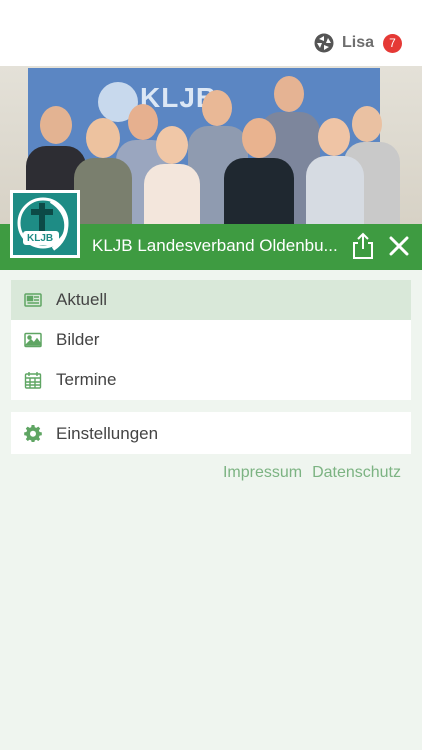  I want to click on gear-icon, so click(33, 433).